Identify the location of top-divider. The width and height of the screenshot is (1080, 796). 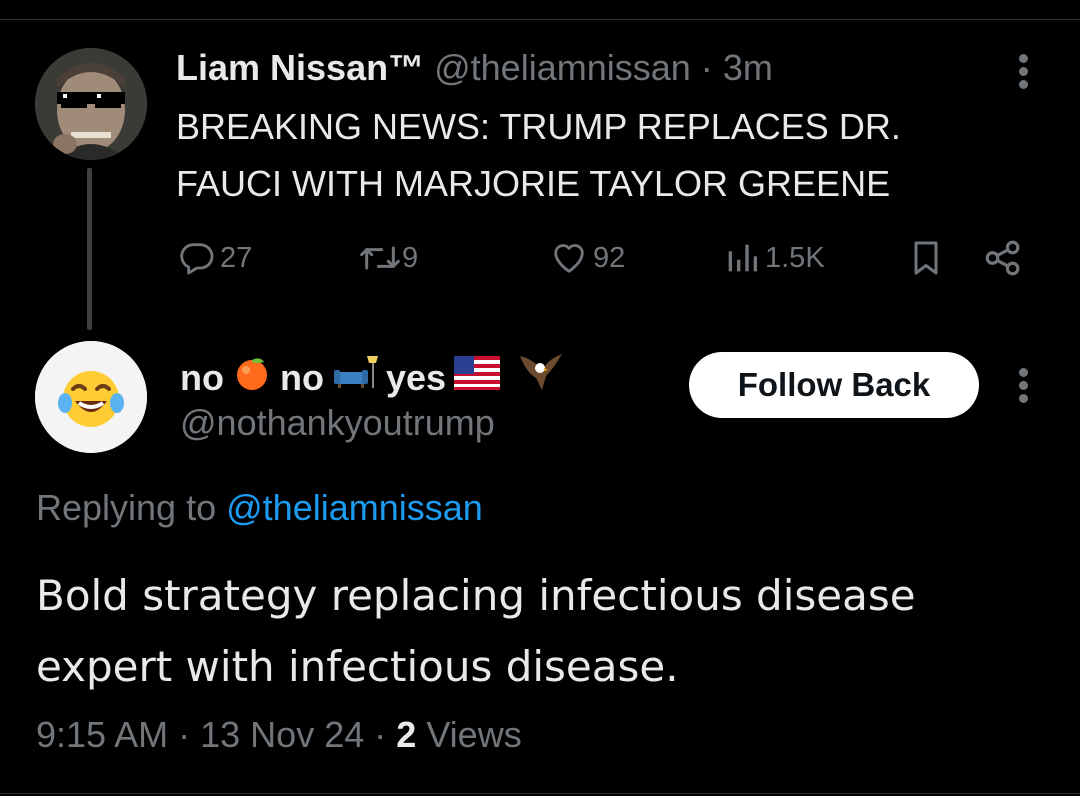
(540, 19).